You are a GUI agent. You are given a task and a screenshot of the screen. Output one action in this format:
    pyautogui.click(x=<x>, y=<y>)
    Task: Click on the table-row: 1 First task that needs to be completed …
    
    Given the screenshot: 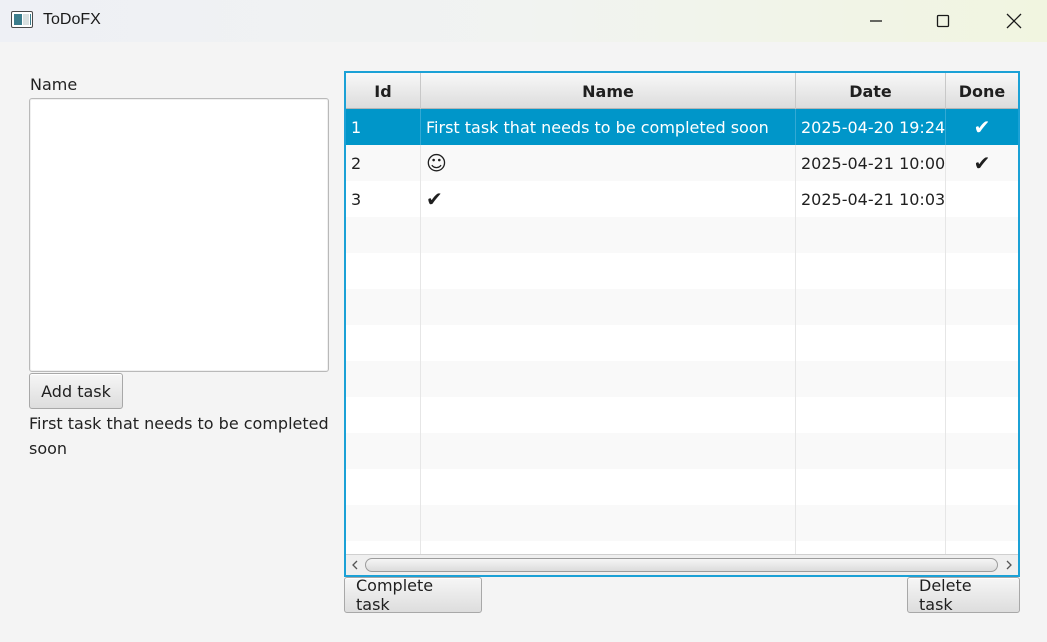 What is the action you would take?
    pyautogui.click(x=682, y=127)
    